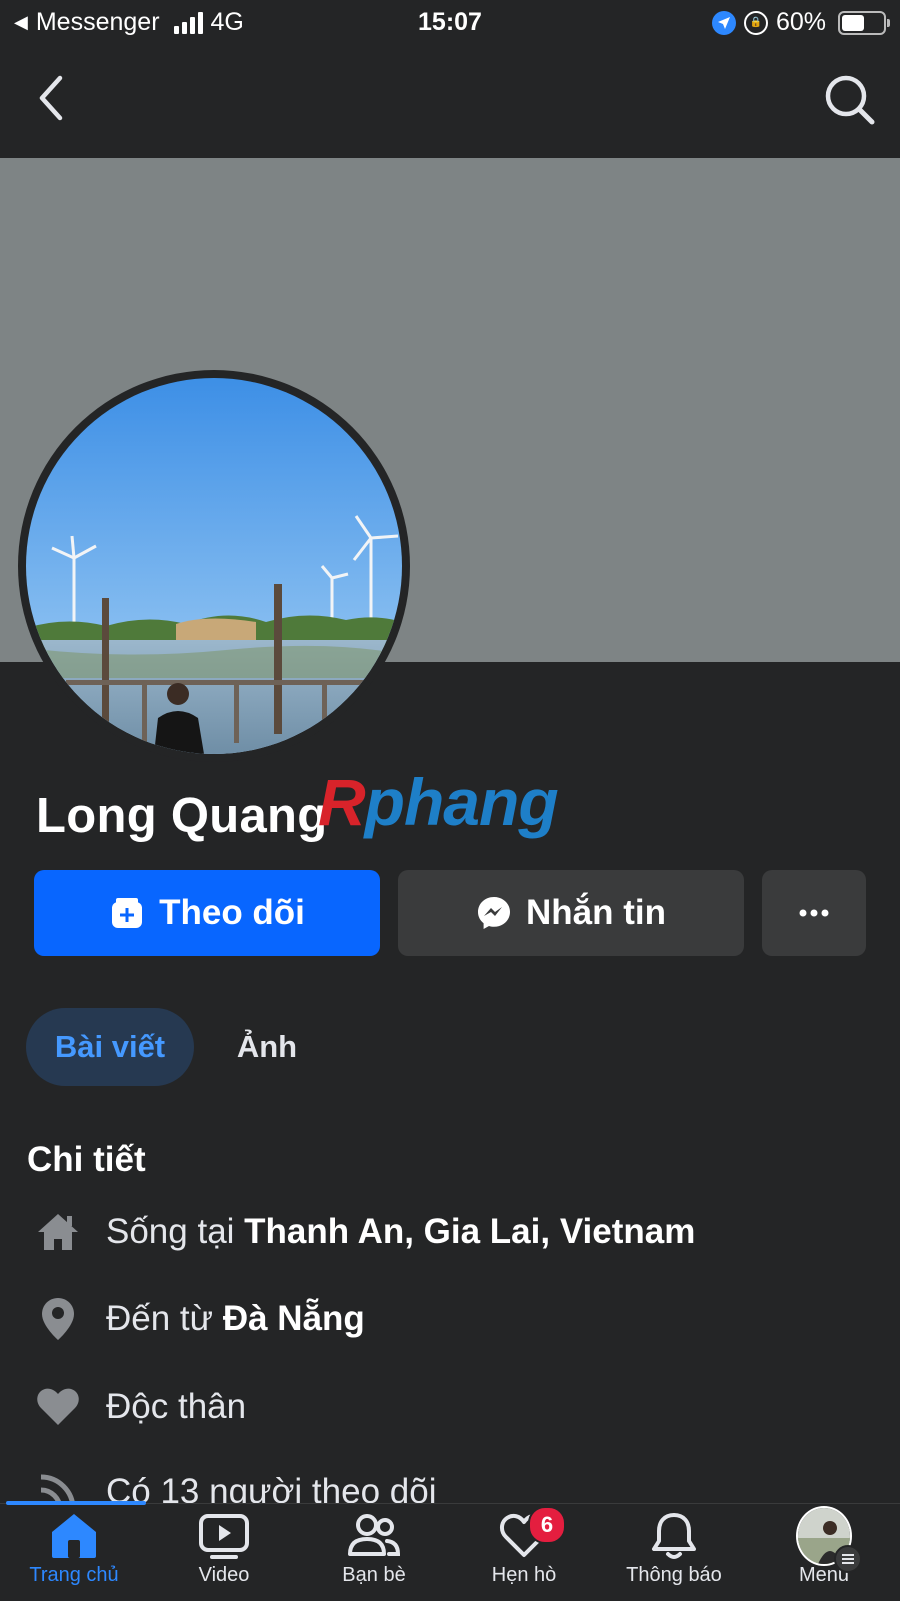  I want to click on detail-from: Đến từ Đà Nẵng, so click(199, 1319).